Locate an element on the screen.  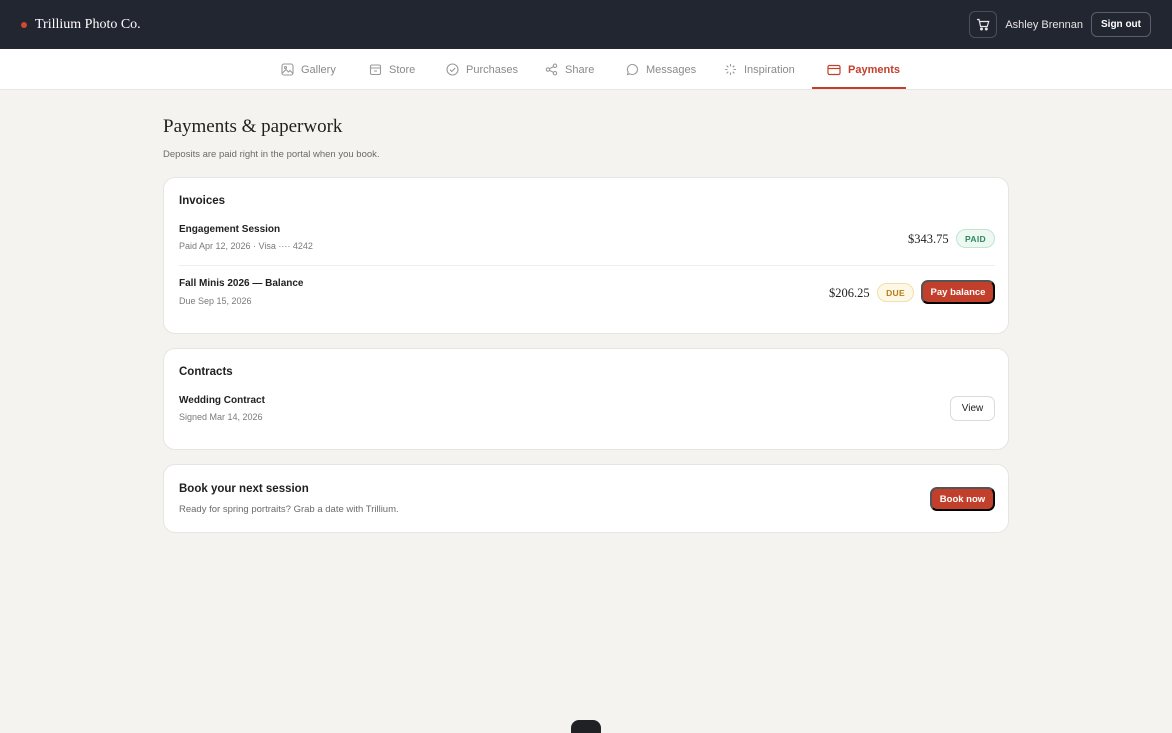
invoice-name: Fall Minis 2026 — Balance is located at coordinates (241, 283).